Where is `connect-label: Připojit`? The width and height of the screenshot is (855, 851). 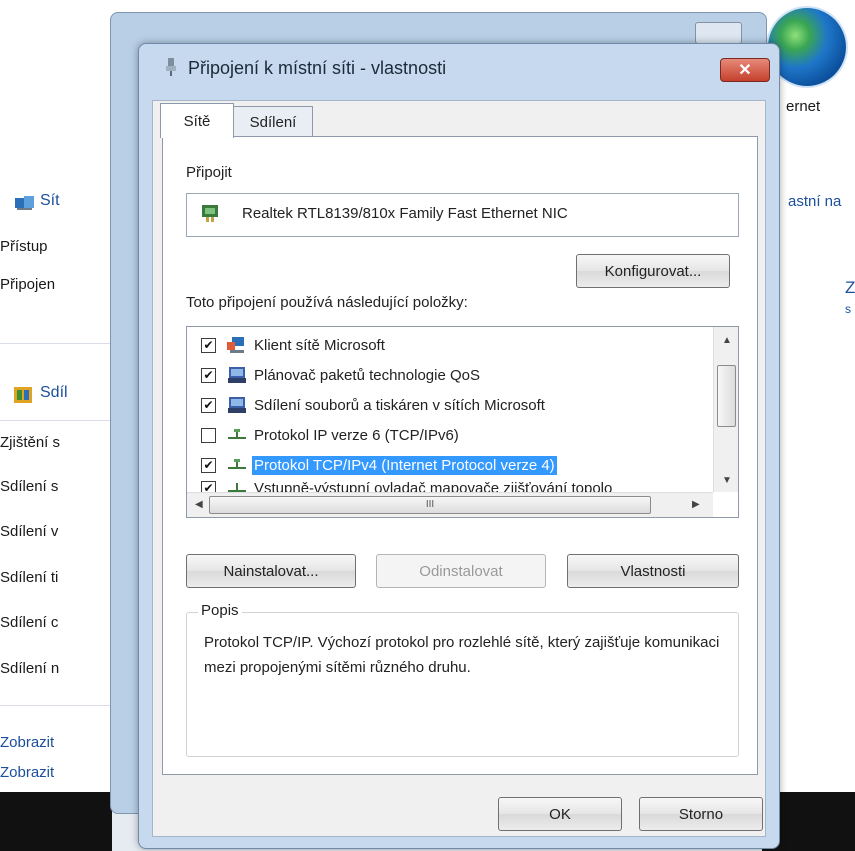
connect-label: Připojit is located at coordinates (209, 172).